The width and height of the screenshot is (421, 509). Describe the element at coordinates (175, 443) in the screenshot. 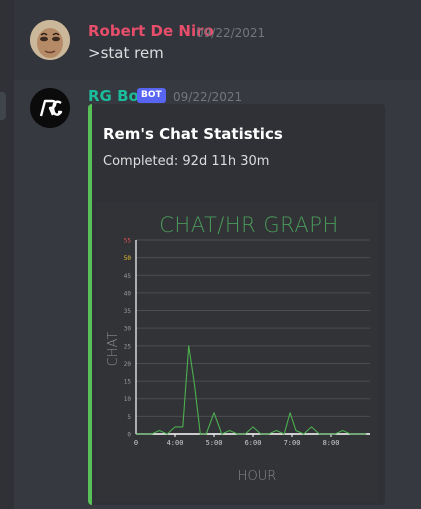

I see `x-tick-label: 4:00` at that location.